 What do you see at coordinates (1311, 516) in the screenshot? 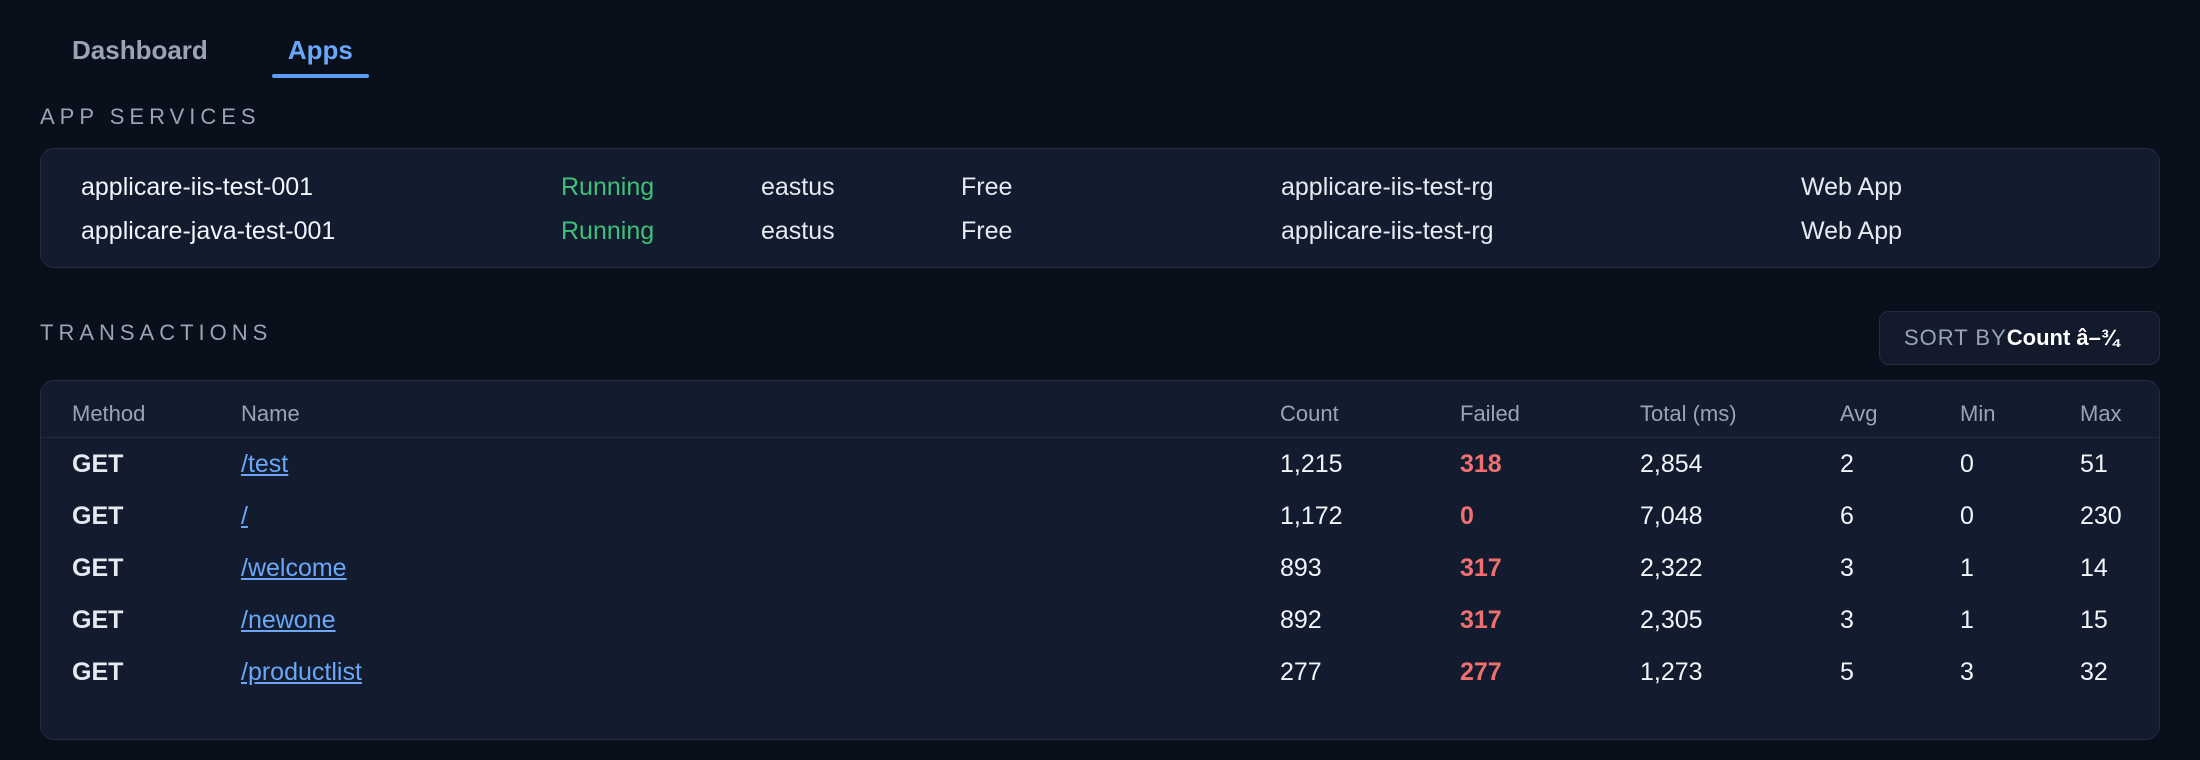
I see `count-cell: 1,172` at bounding box center [1311, 516].